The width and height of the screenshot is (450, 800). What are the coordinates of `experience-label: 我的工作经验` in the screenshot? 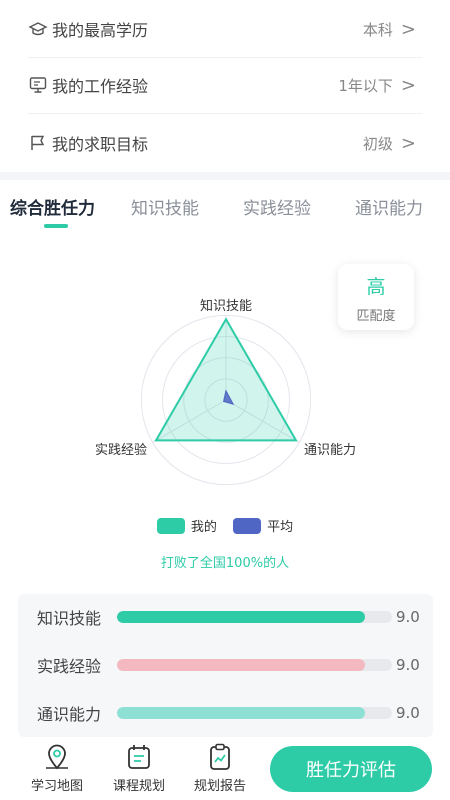 It's located at (100, 86).